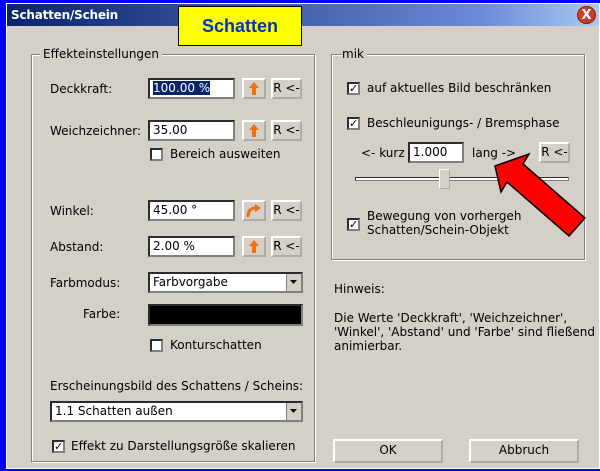  I want to click on distance-reset-button: R <-, so click(286, 246).